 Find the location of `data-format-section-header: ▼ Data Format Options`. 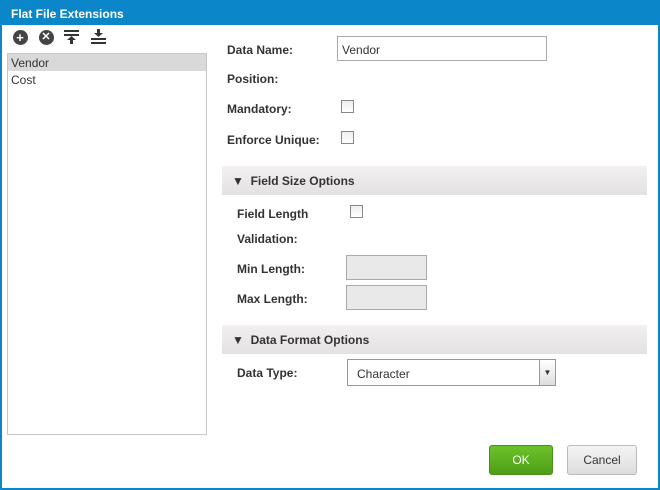

data-format-section-header: ▼ Data Format Options is located at coordinates (434, 339).